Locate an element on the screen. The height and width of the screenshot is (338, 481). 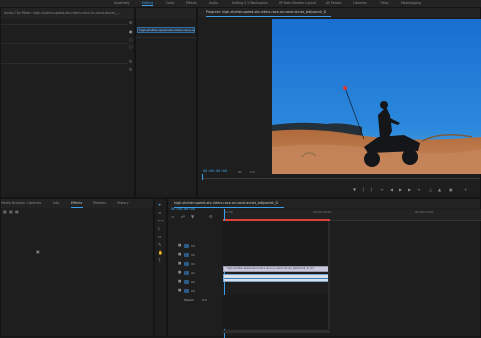
workspace-all-panels: All Panels is located at coordinates (333, 3).